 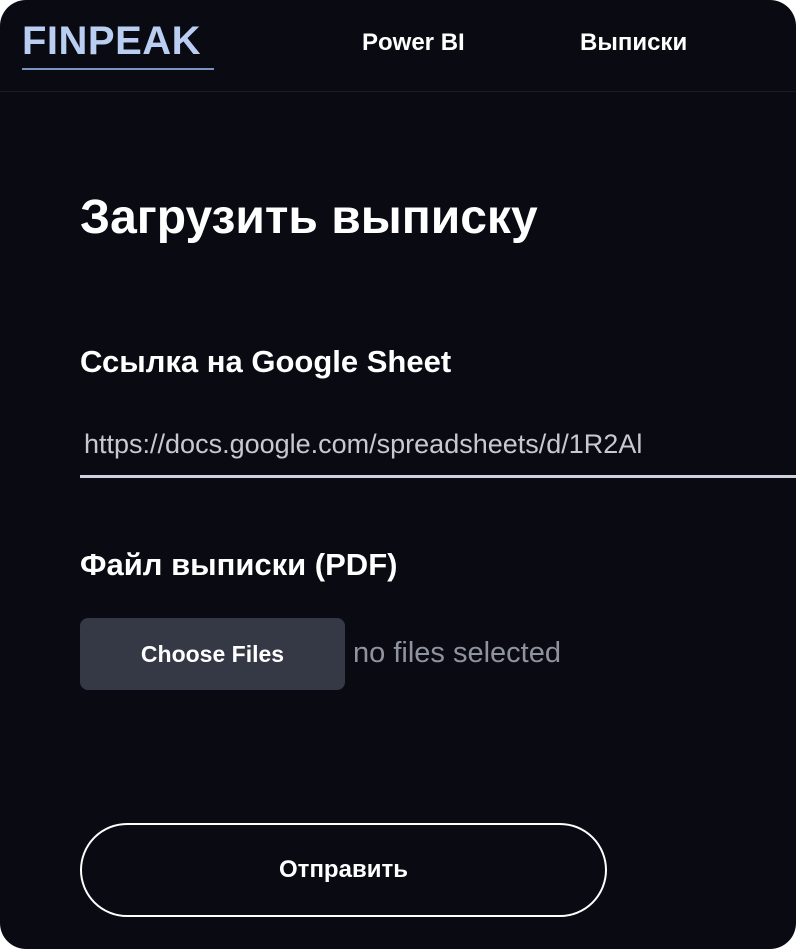 I want to click on submit-button: Отправить, so click(x=343, y=870).